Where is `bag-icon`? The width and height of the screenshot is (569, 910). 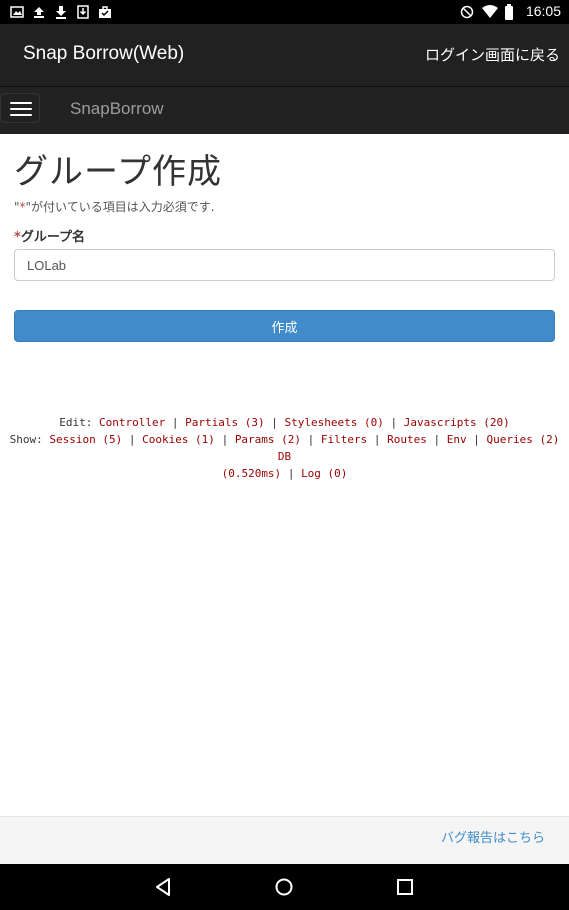
bag-icon is located at coordinates (105, 11).